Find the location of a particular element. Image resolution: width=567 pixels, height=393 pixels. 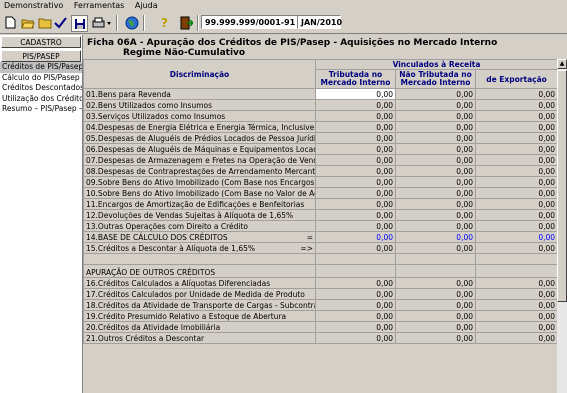

sidebar-item-calculo: Cálculo do PIS/Pasep - is located at coordinates (41, 78).